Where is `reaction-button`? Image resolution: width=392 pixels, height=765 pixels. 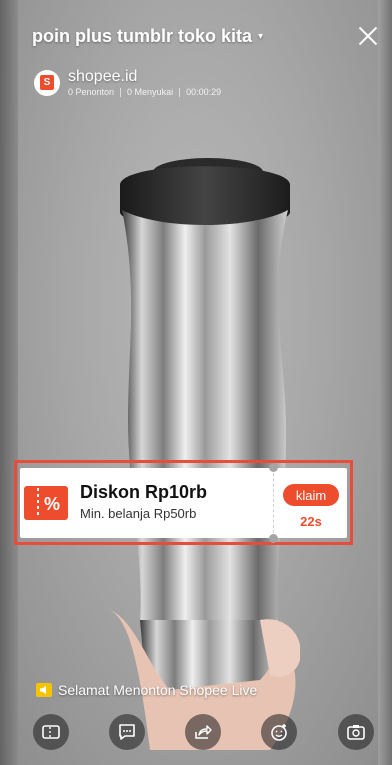
reaction-button is located at coordinates (279, 732).